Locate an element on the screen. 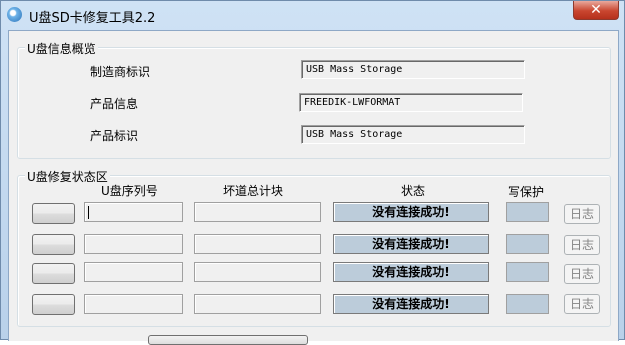 The image size is (625, 345). product-id-field: USB Mass Storage is located at coordinates (413, 134).